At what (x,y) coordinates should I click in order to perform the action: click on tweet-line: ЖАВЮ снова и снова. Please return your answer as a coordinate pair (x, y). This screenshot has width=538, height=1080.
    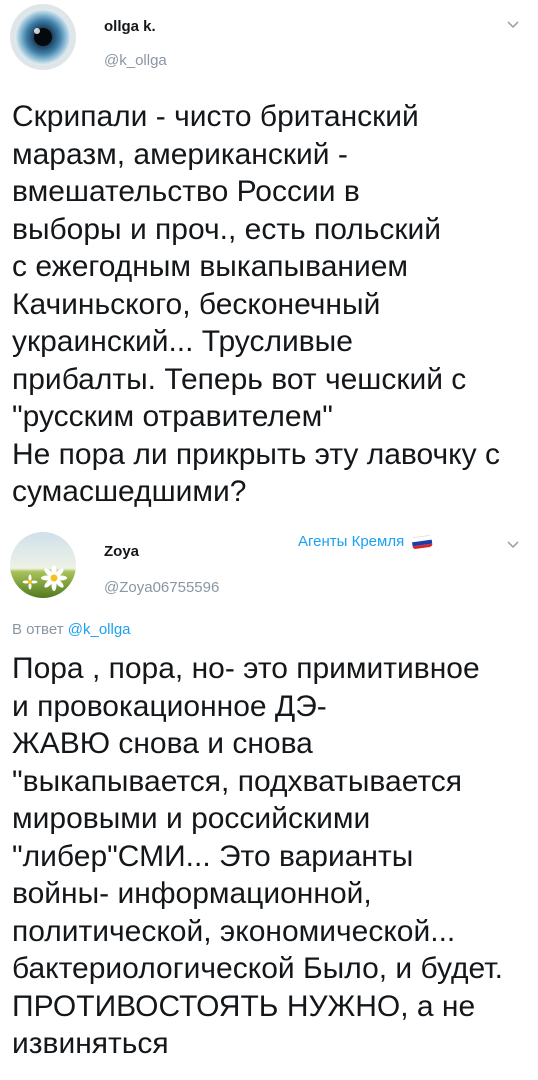
    Looking at the image, I should click on (162, 743).